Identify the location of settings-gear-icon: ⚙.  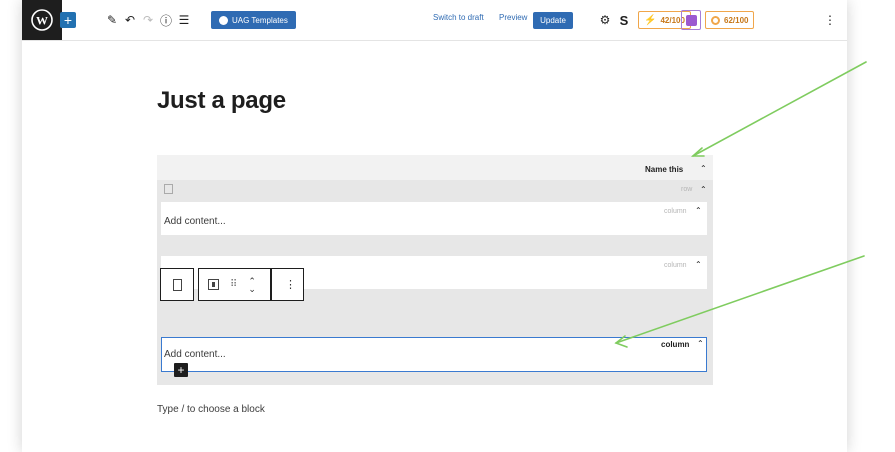
(605, 20).